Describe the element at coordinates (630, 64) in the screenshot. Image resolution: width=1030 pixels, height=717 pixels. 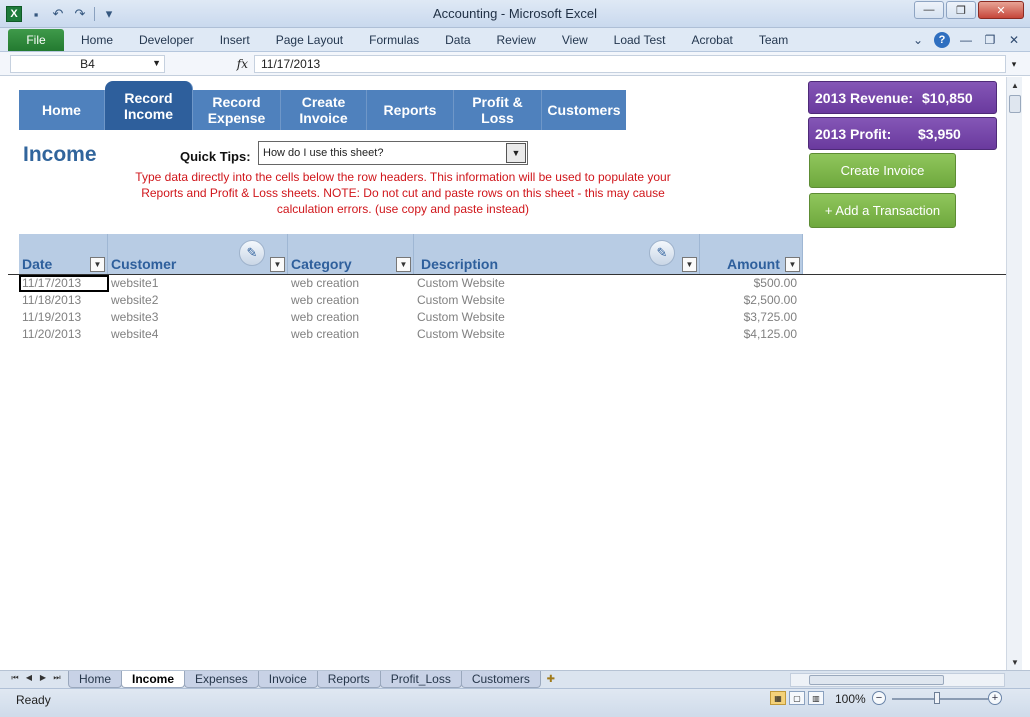
I see `formula-input: 11/17/2013` at that location.